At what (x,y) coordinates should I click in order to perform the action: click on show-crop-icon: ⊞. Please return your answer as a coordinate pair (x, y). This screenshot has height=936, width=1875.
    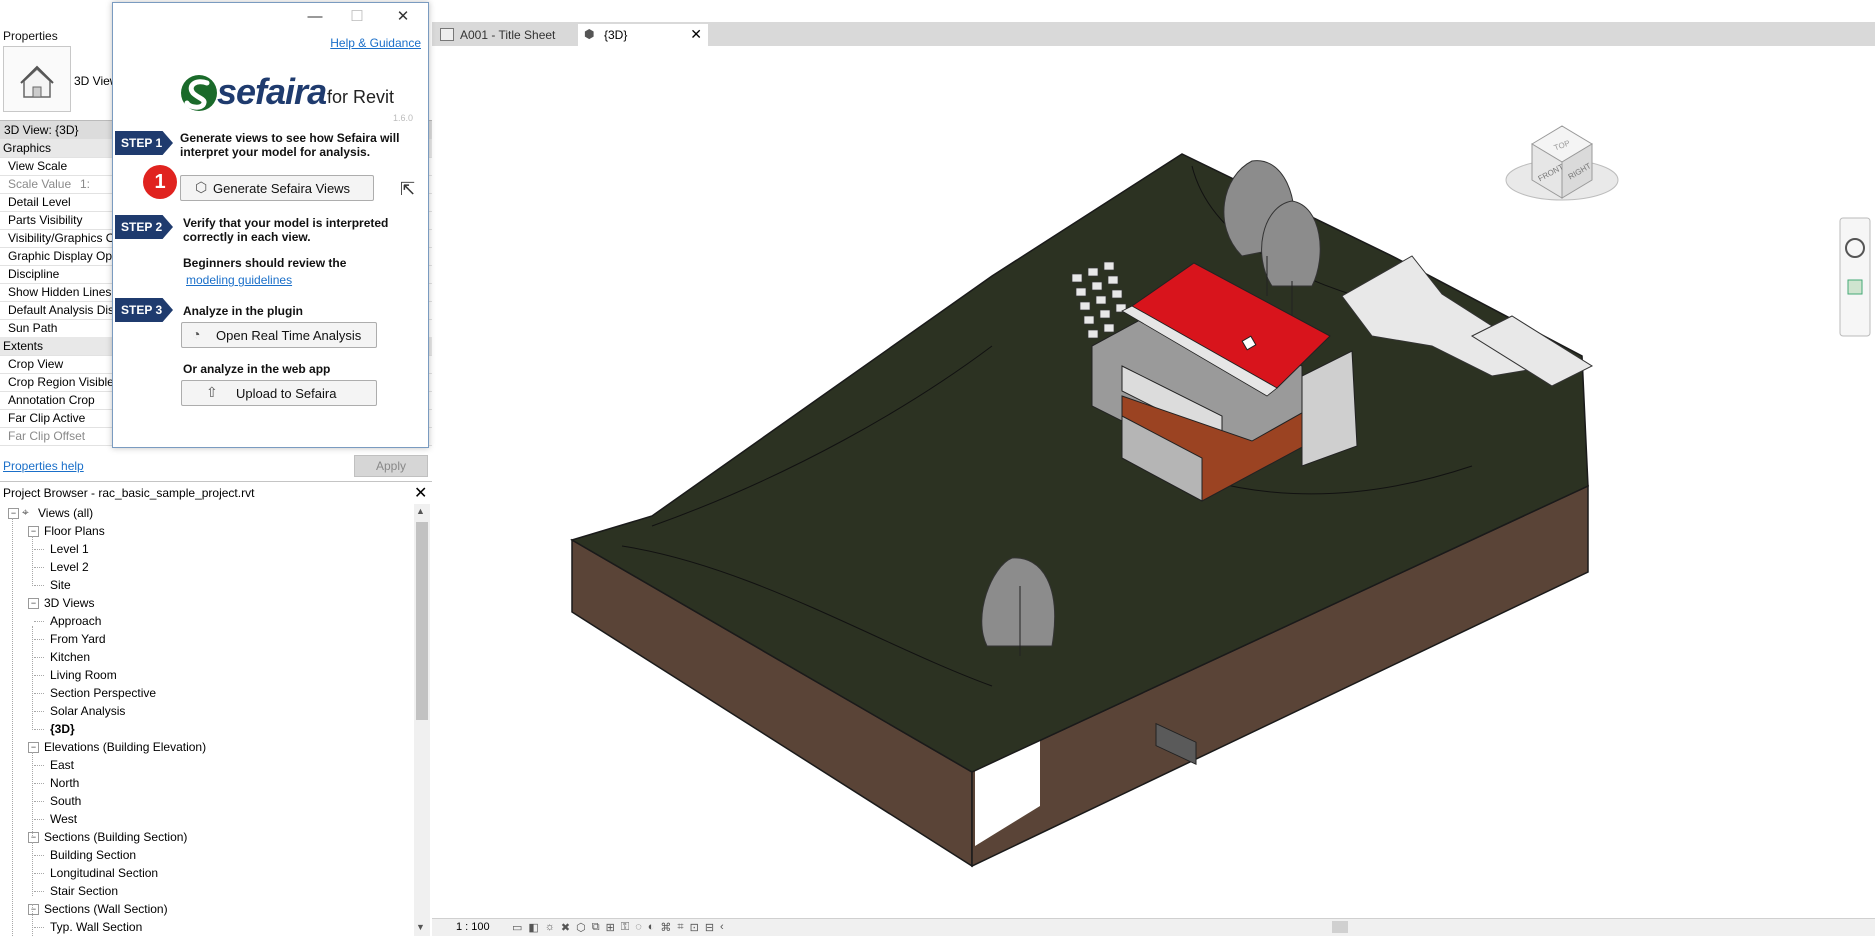
    Looking at the image, I should click on (610, 927).